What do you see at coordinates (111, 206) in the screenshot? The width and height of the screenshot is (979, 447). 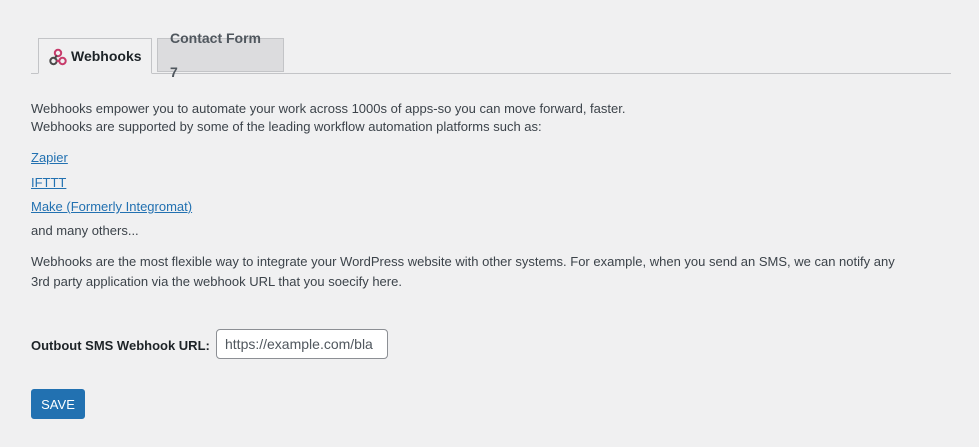 I see `make-link: Make (Formerly Integromat)` at bounding box center [111, 206].